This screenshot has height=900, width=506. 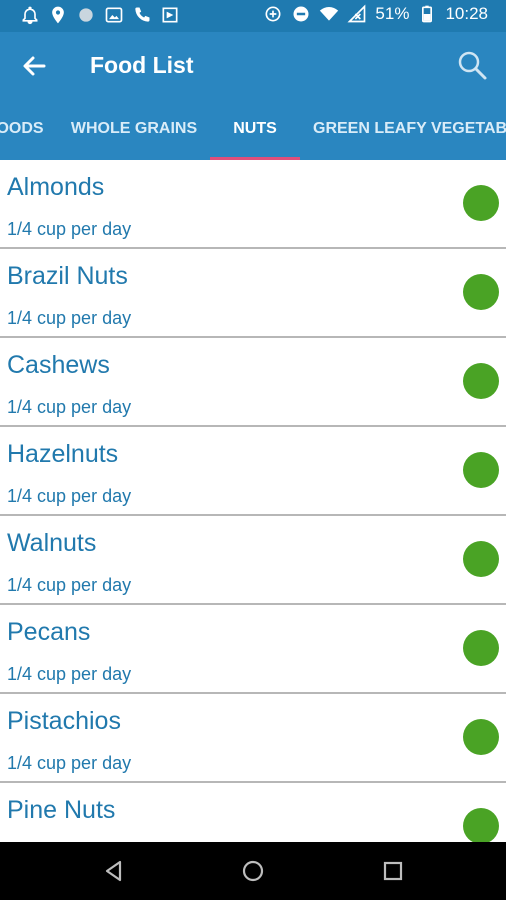 I want to click on phone-icon, so click(x=142, y=14).